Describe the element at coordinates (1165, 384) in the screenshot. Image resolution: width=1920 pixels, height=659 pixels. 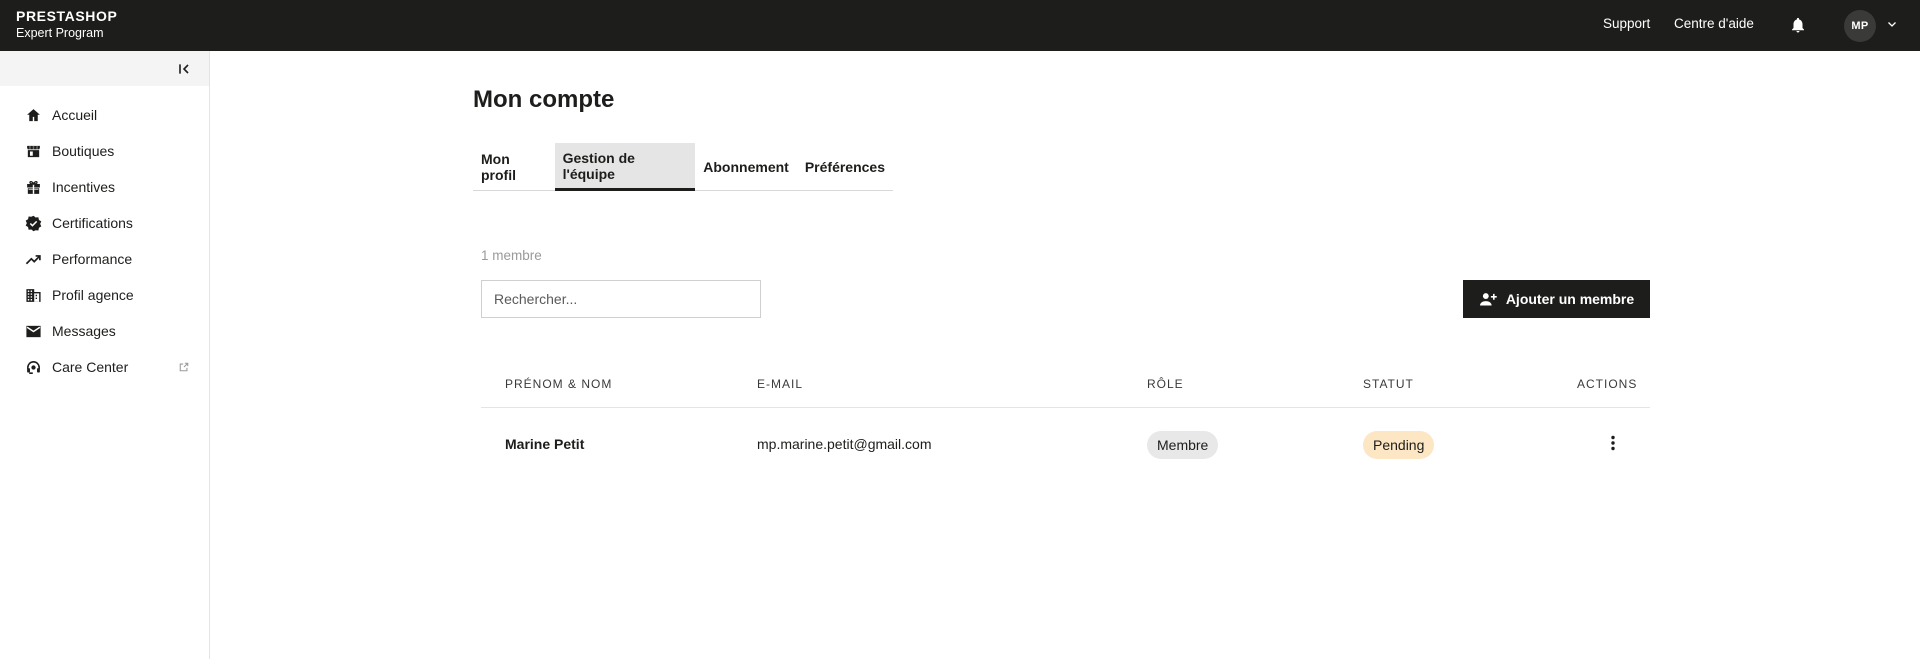
I see `column-header-role: RÔLE` at that location.